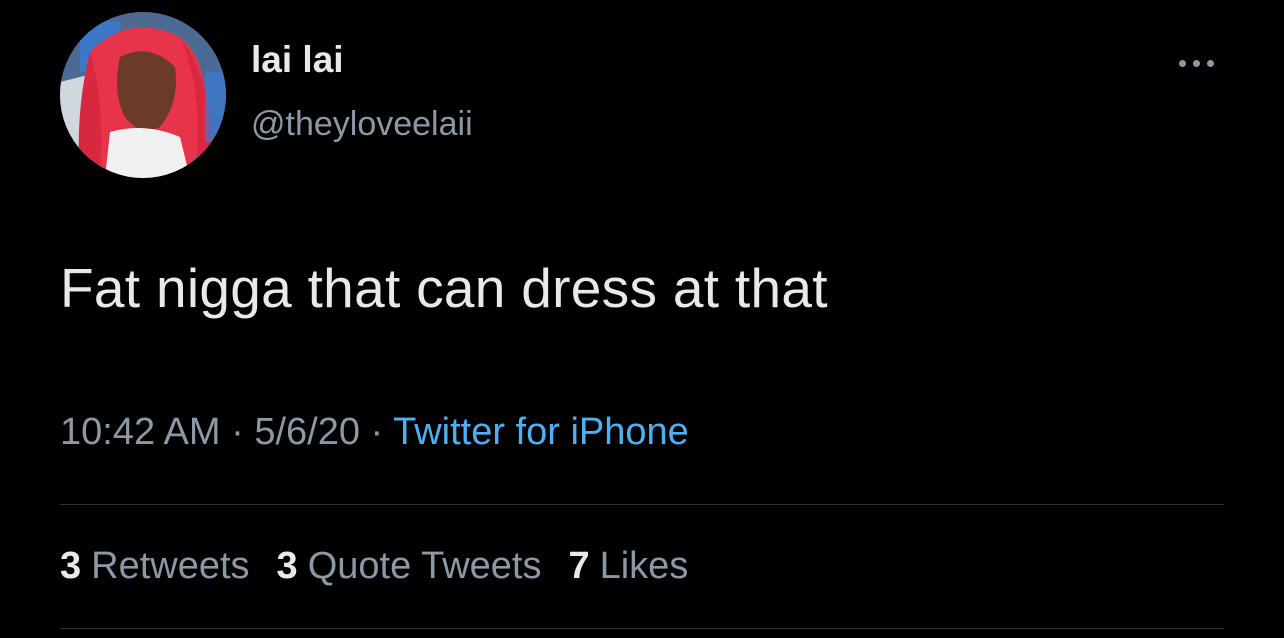 Image resolution: width=1284 pixels, height=638 pixels. What do you see at coordinates (307, 432) in the screenshot?
I see `tweet-date: 5/6/20` at bounding box center [307, 432].